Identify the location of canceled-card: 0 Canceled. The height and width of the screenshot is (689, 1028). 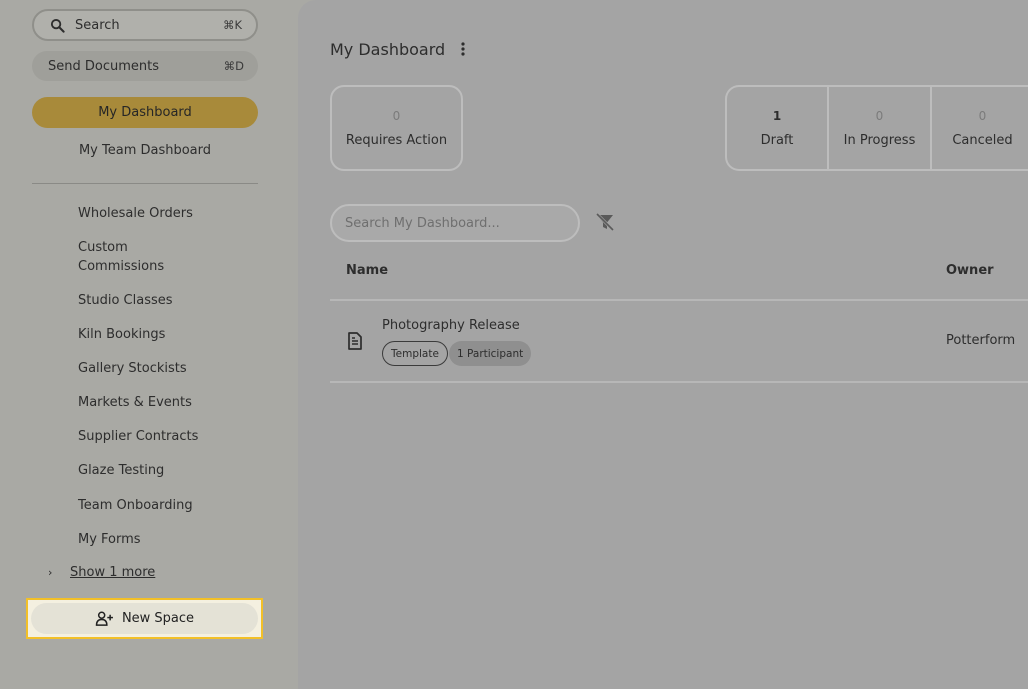
(979, 128).